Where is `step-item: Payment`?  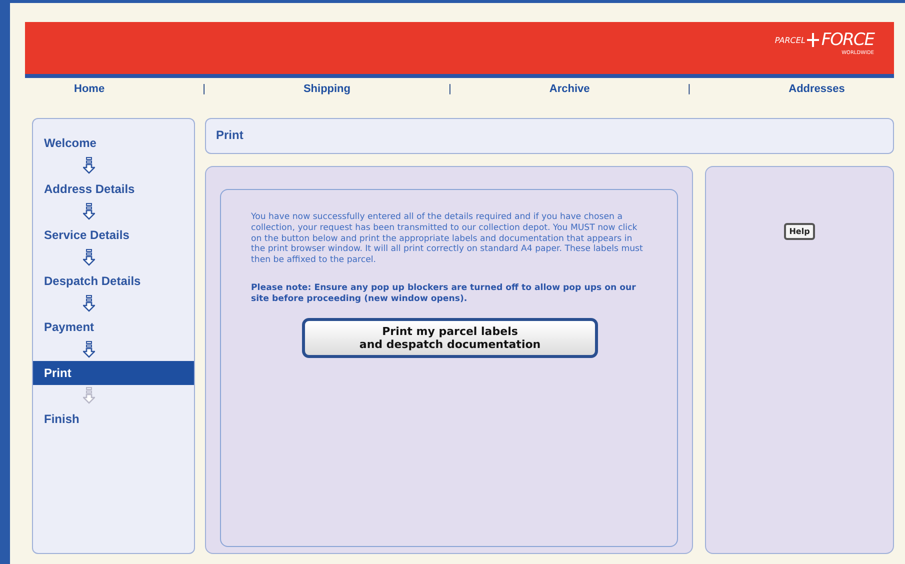
step-item: Payment is located at coordinates (113, 327).